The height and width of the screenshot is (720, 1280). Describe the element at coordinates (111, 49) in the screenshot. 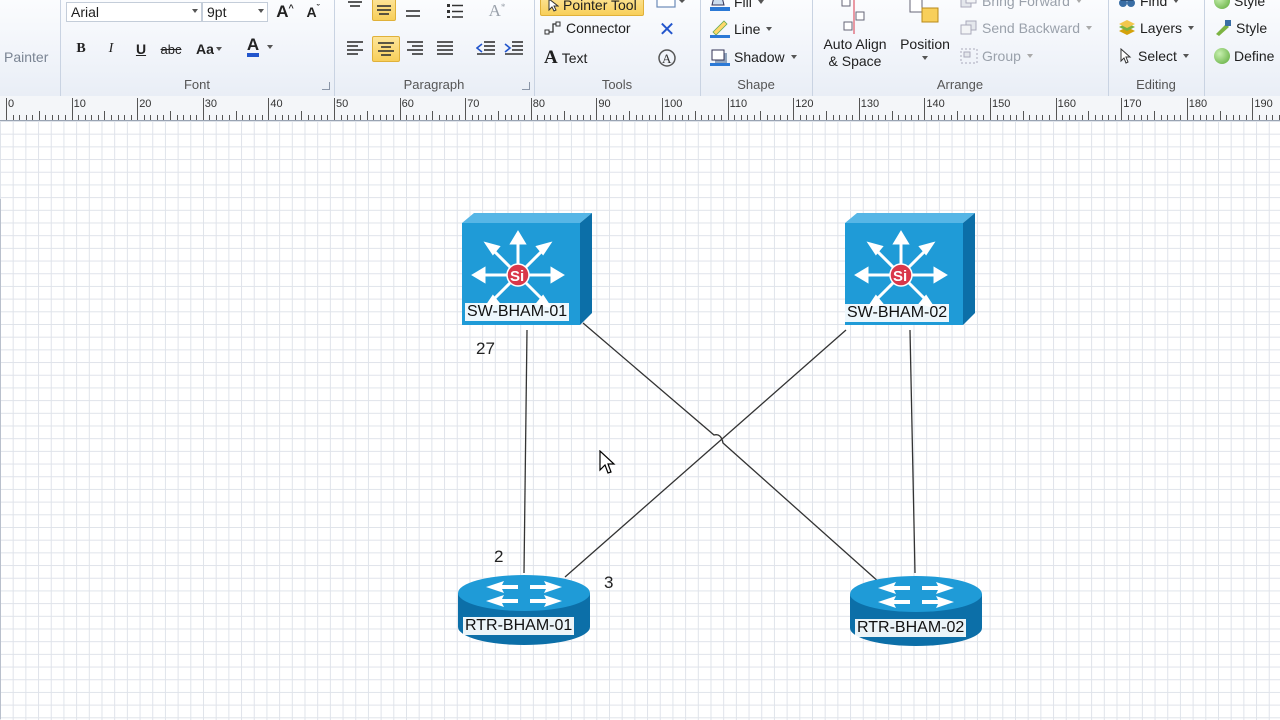

I see `italic-button: I` at that location.